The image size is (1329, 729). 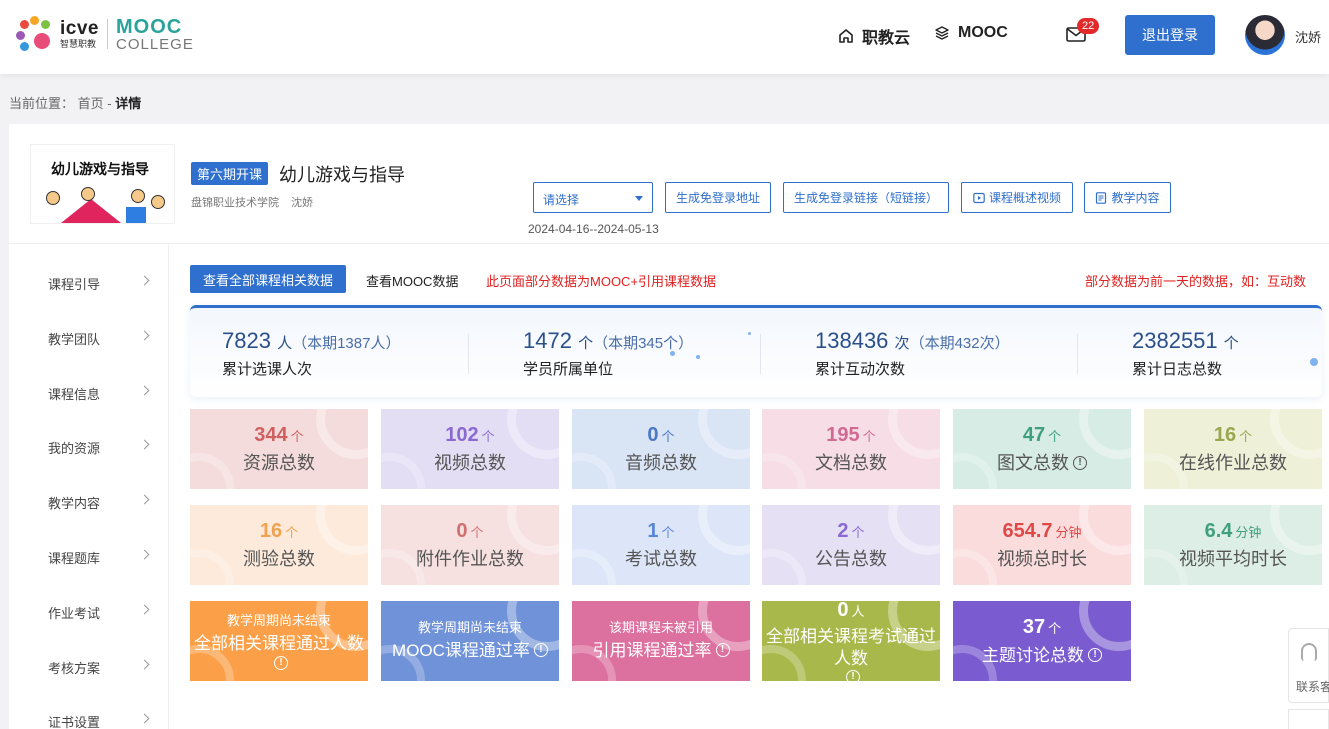 I want to click on summary-logs-label: 累计日志总数, so click(x=1177, y=369).